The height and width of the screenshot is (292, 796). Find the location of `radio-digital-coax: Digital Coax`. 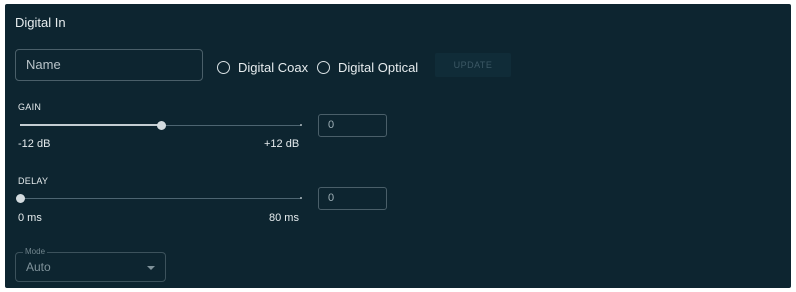

radio-digital-coax: Digital Coax is located at coordinates (262, 67).